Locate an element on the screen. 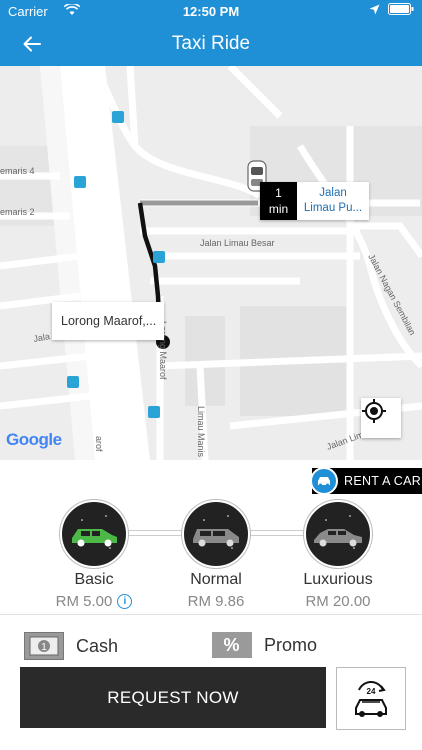 Image resolution: width=422 pixels, height=750 pixels. percent-icon: % is located at coordinates (232, 645).